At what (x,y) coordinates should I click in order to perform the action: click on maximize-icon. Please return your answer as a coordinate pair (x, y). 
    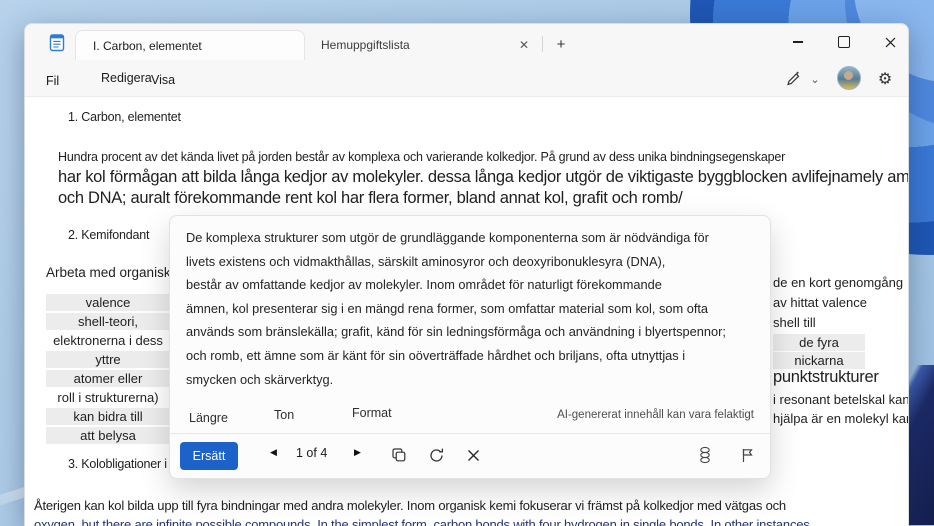
    Looking at the image, I should click on (844, 42).